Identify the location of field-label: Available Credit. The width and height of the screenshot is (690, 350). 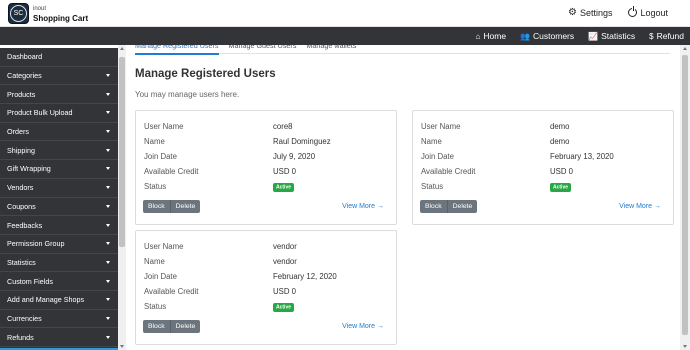
(448, 171).